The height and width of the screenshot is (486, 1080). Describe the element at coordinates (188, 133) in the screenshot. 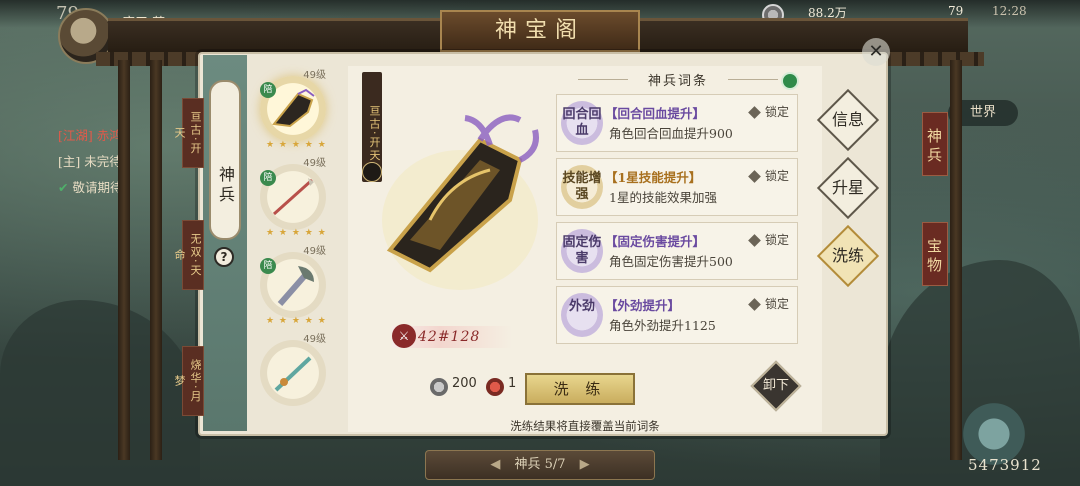

I see `weapon-name-tag: 亘古·开天` at that location.